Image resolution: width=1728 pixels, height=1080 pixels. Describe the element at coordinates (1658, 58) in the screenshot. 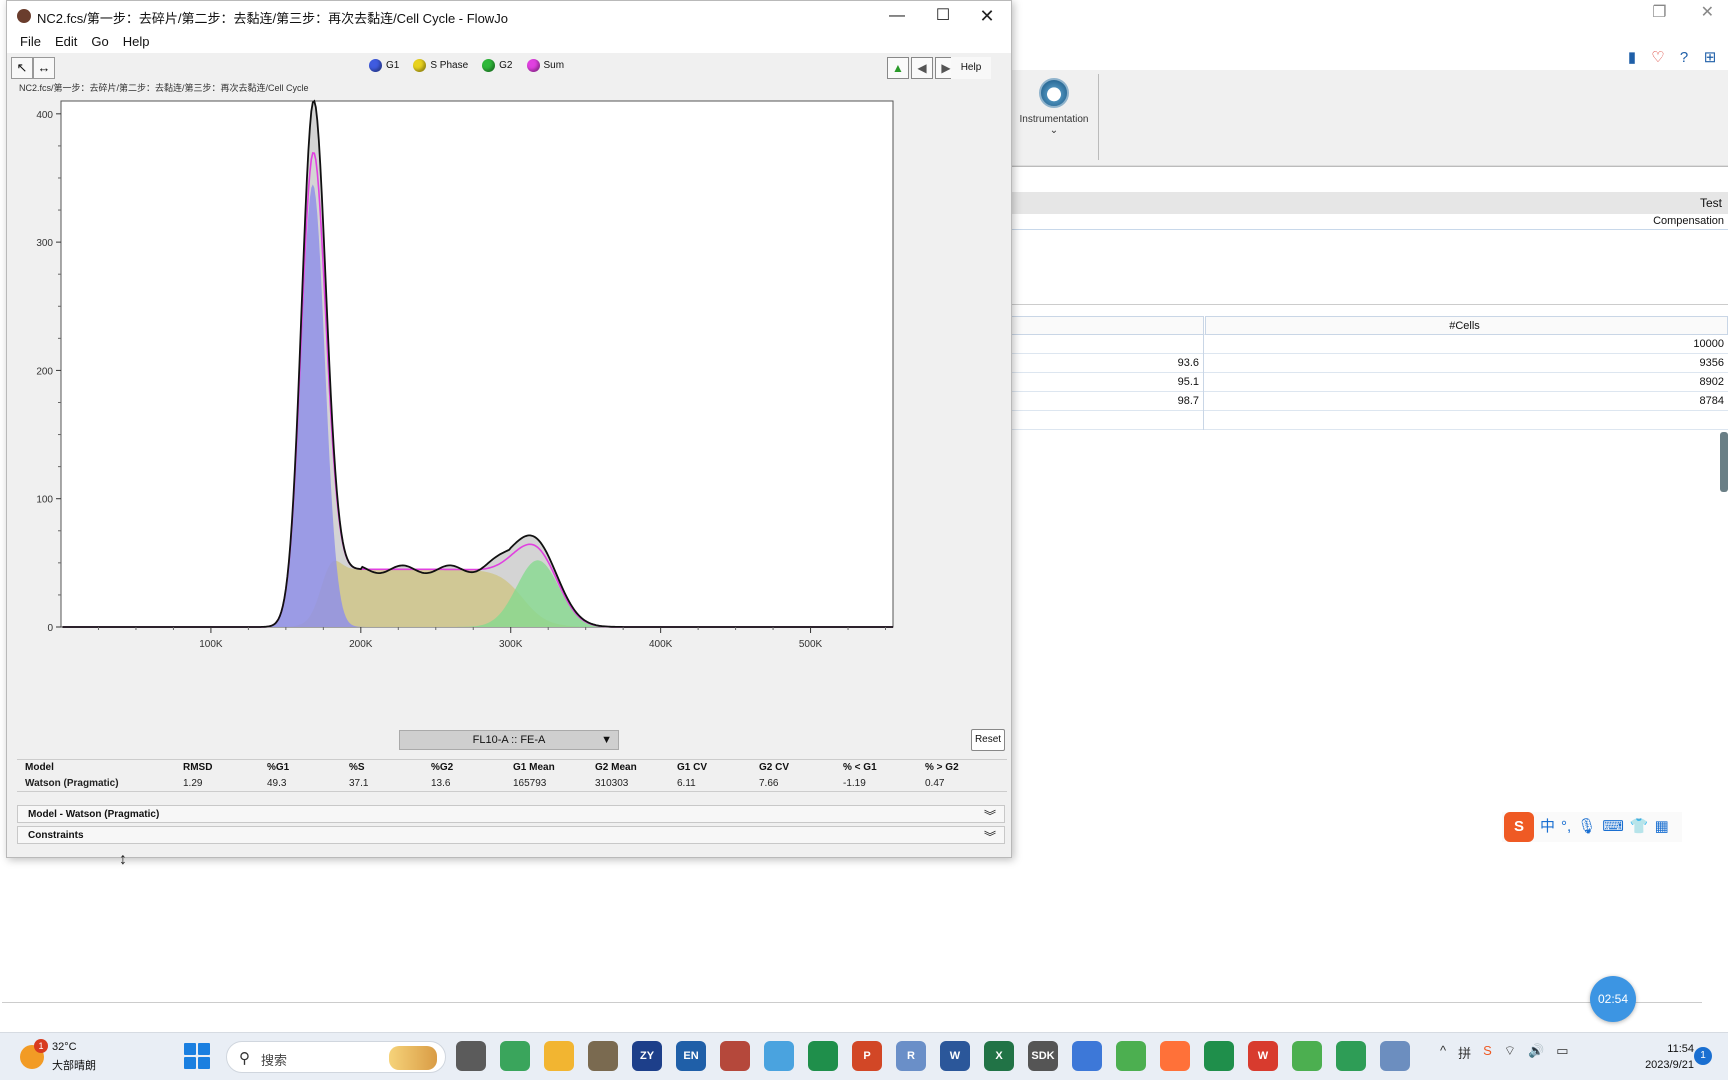

I see `heart-icon: ♡` at that location.